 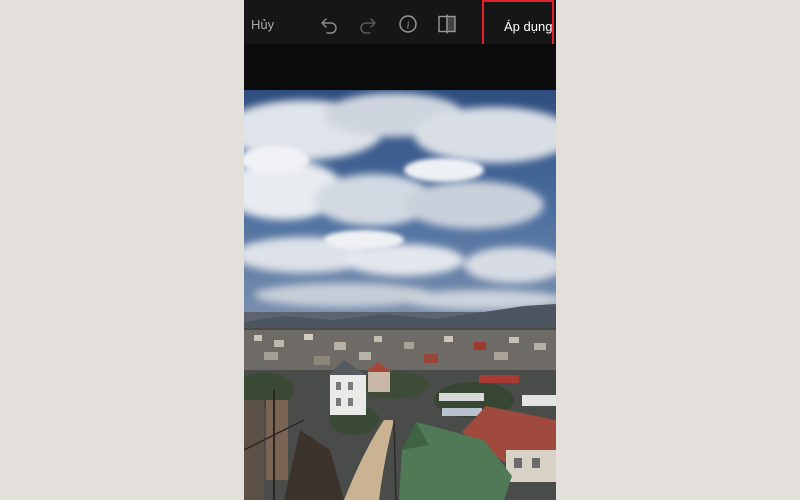 I want to click on svg-text: i, so click(x=407, y=26).